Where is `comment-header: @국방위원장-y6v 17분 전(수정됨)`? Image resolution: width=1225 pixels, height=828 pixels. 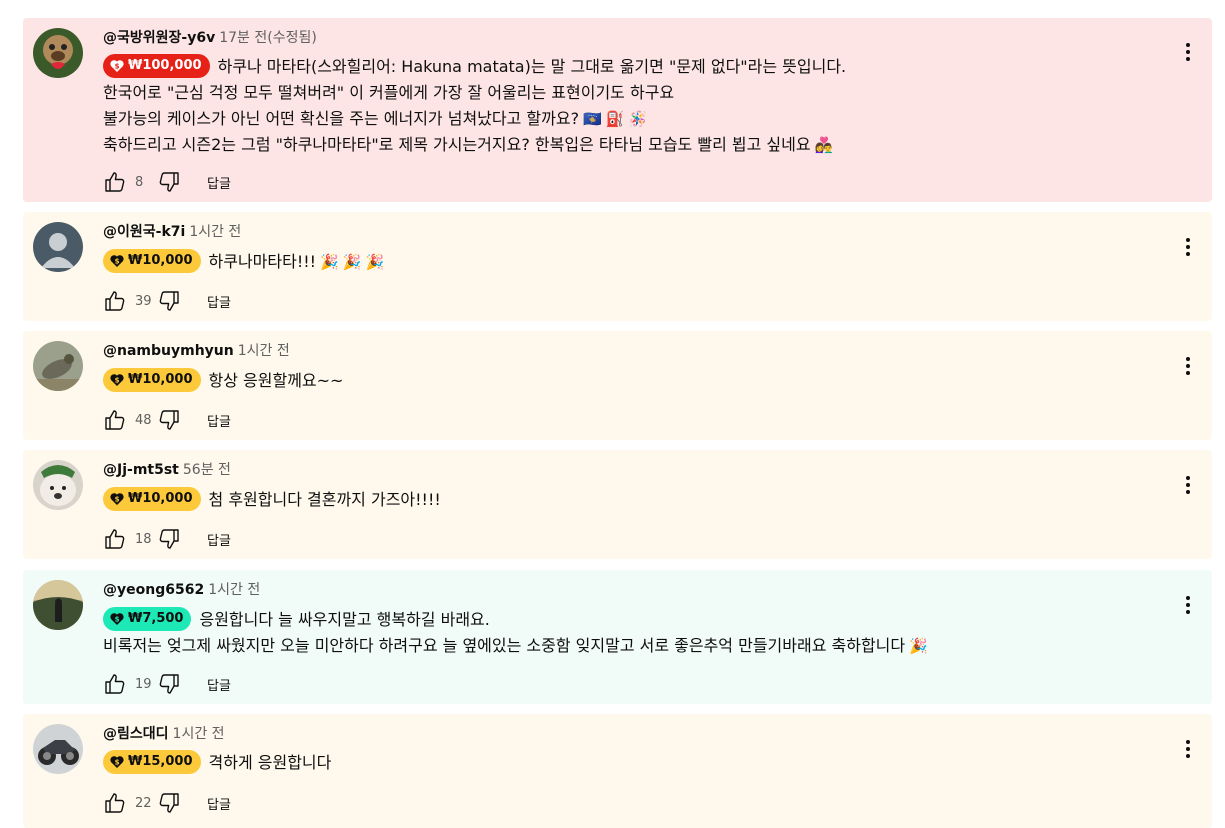 comment-header: @국방위원장-y6v 17분 전(수정됨) is located at coordinates (210, 38).